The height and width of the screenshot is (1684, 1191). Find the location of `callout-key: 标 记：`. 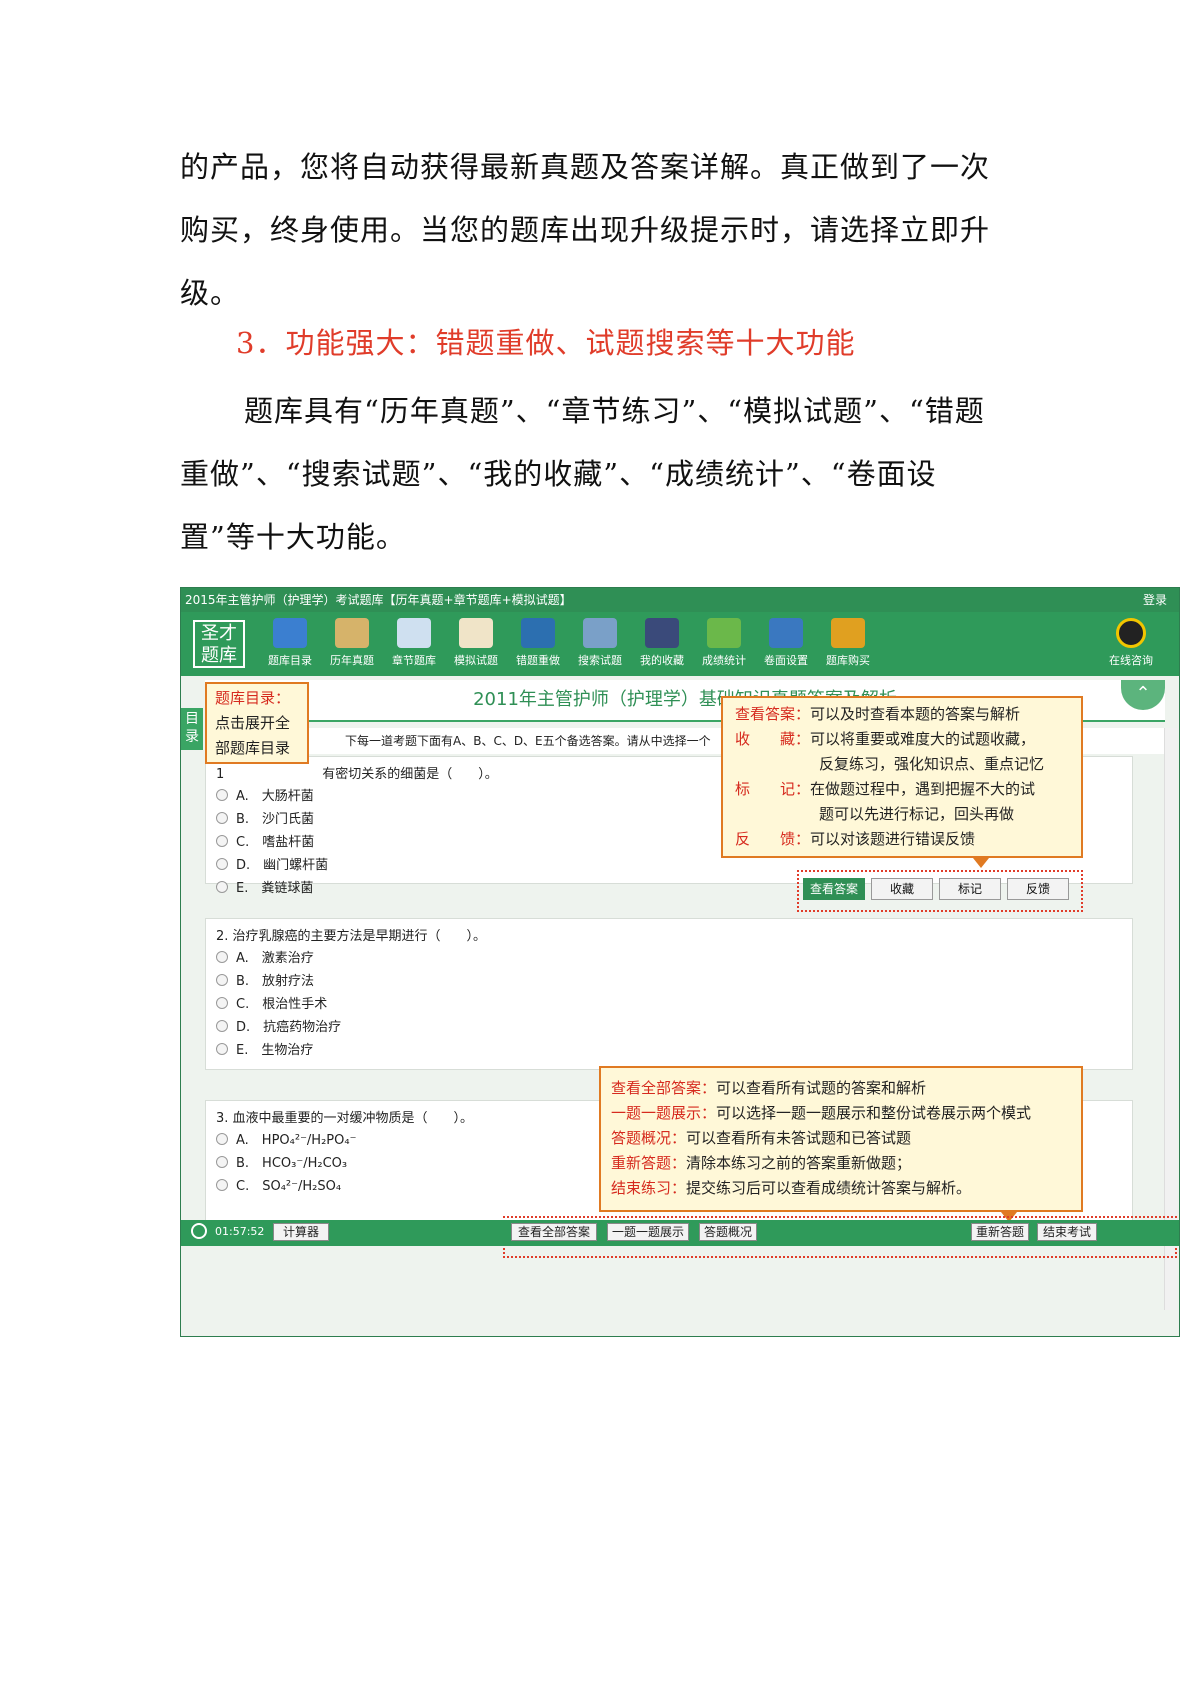

callout-key: 标 记： is located at coordinates (773, 789).